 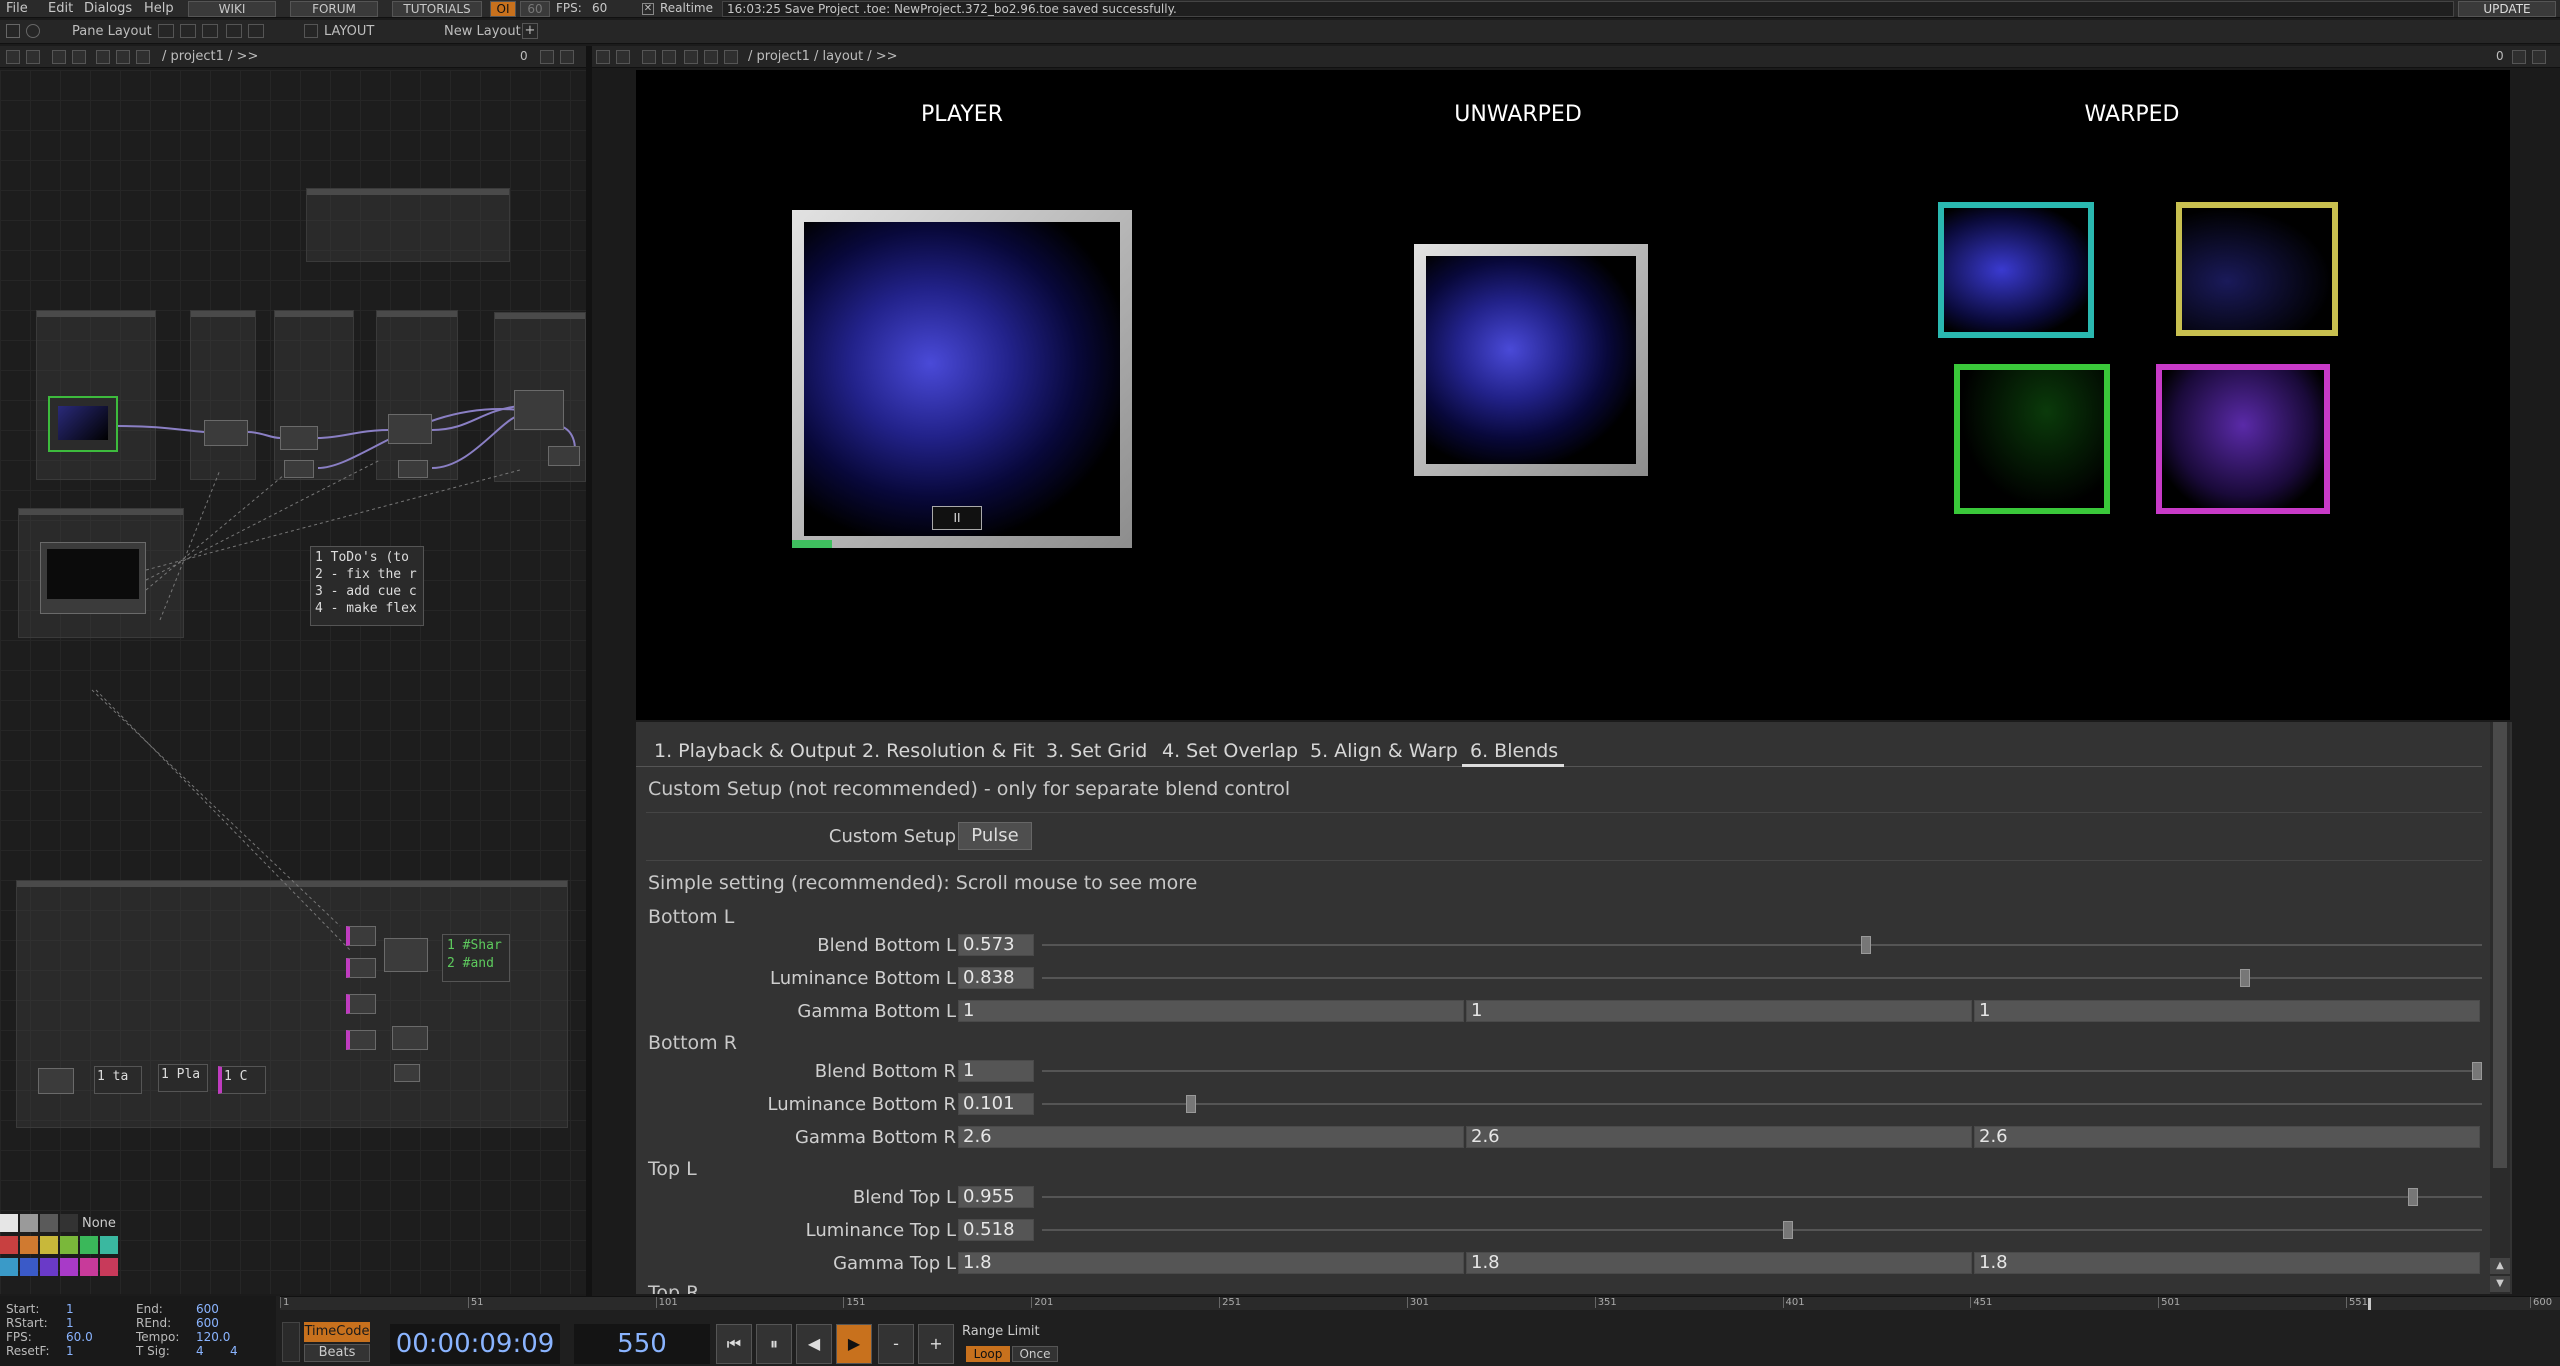 What do you see at coordinates (2519, 57) in the screenshot?
I see `pane-max-icon` at bounding box center [2519, 57].